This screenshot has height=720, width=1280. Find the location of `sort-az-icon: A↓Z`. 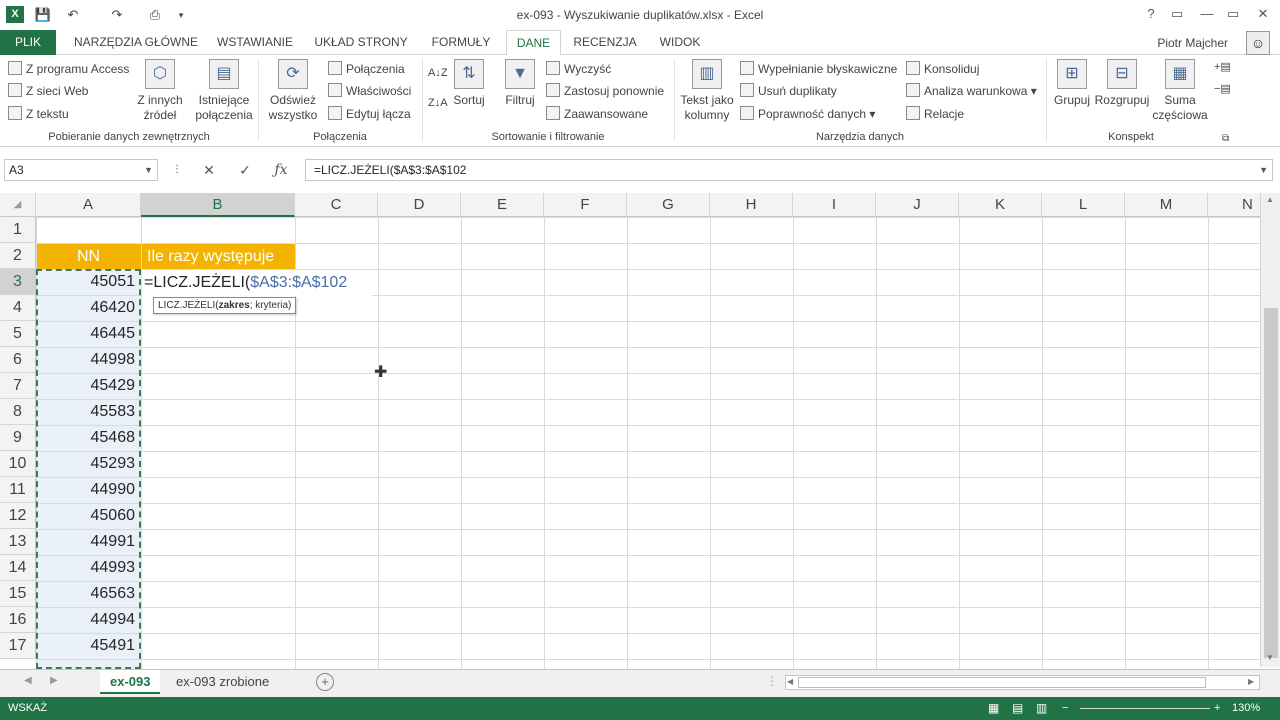

sort-az-icon: A↓Z is located at coordinates (438, 73).